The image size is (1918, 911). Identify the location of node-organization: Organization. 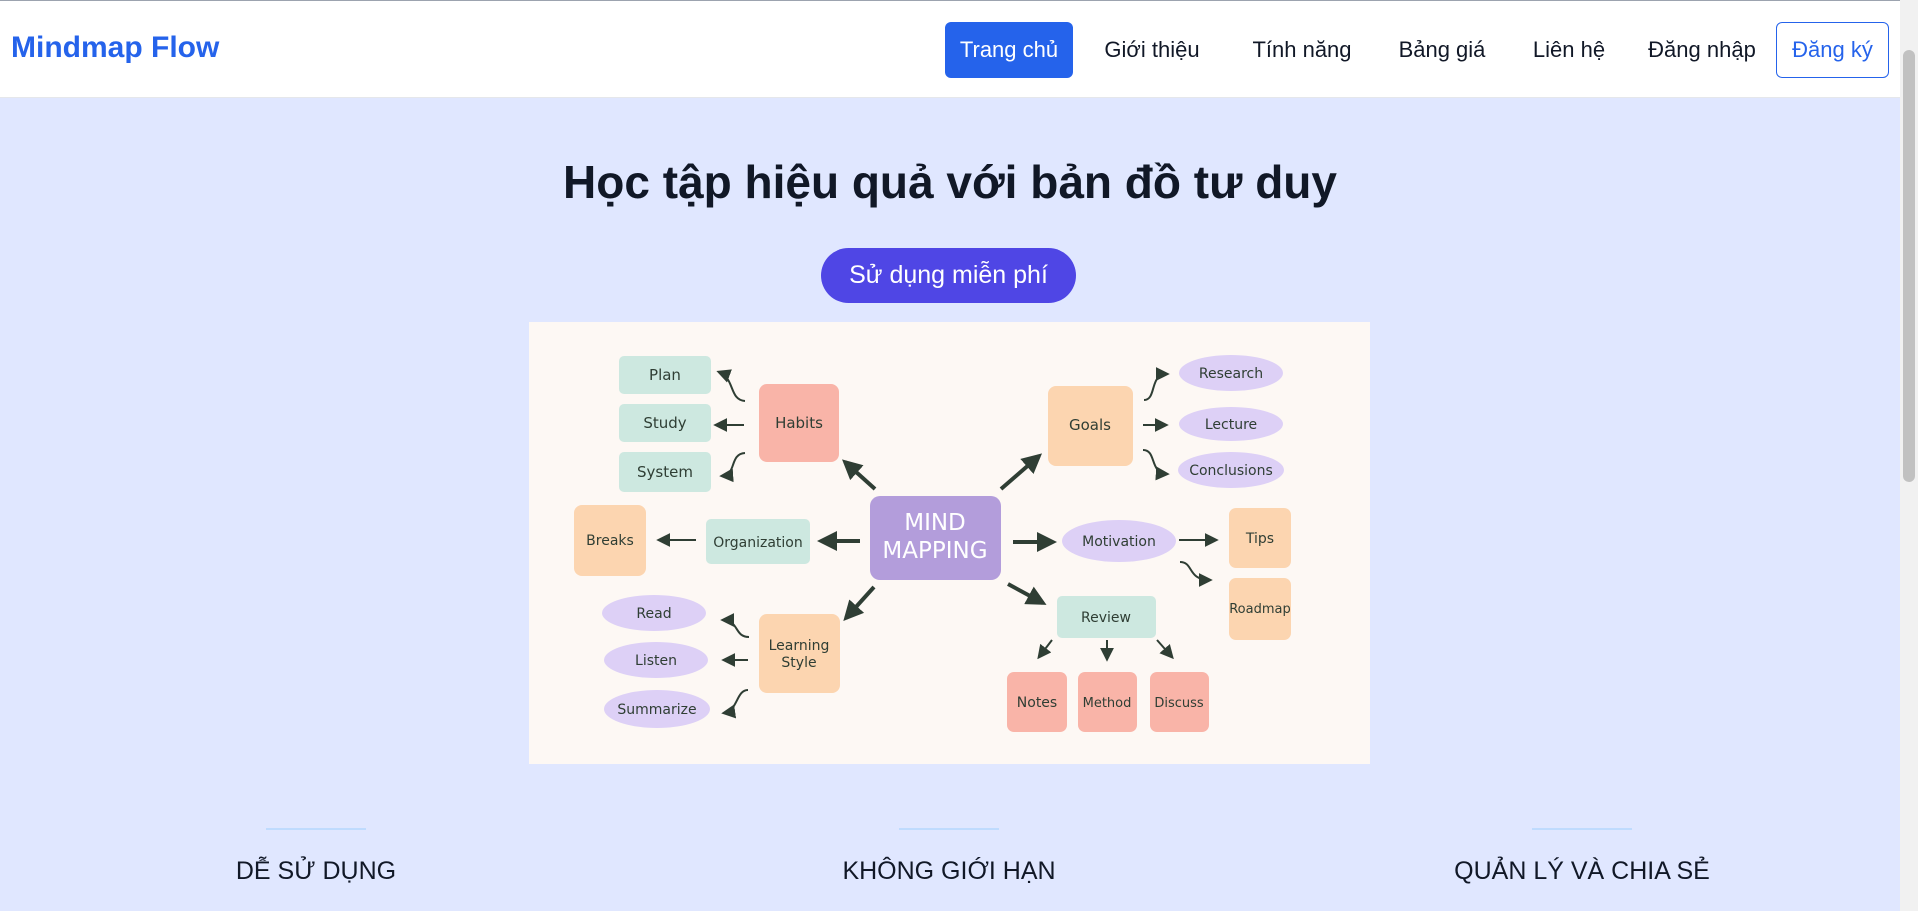
(758, 543).